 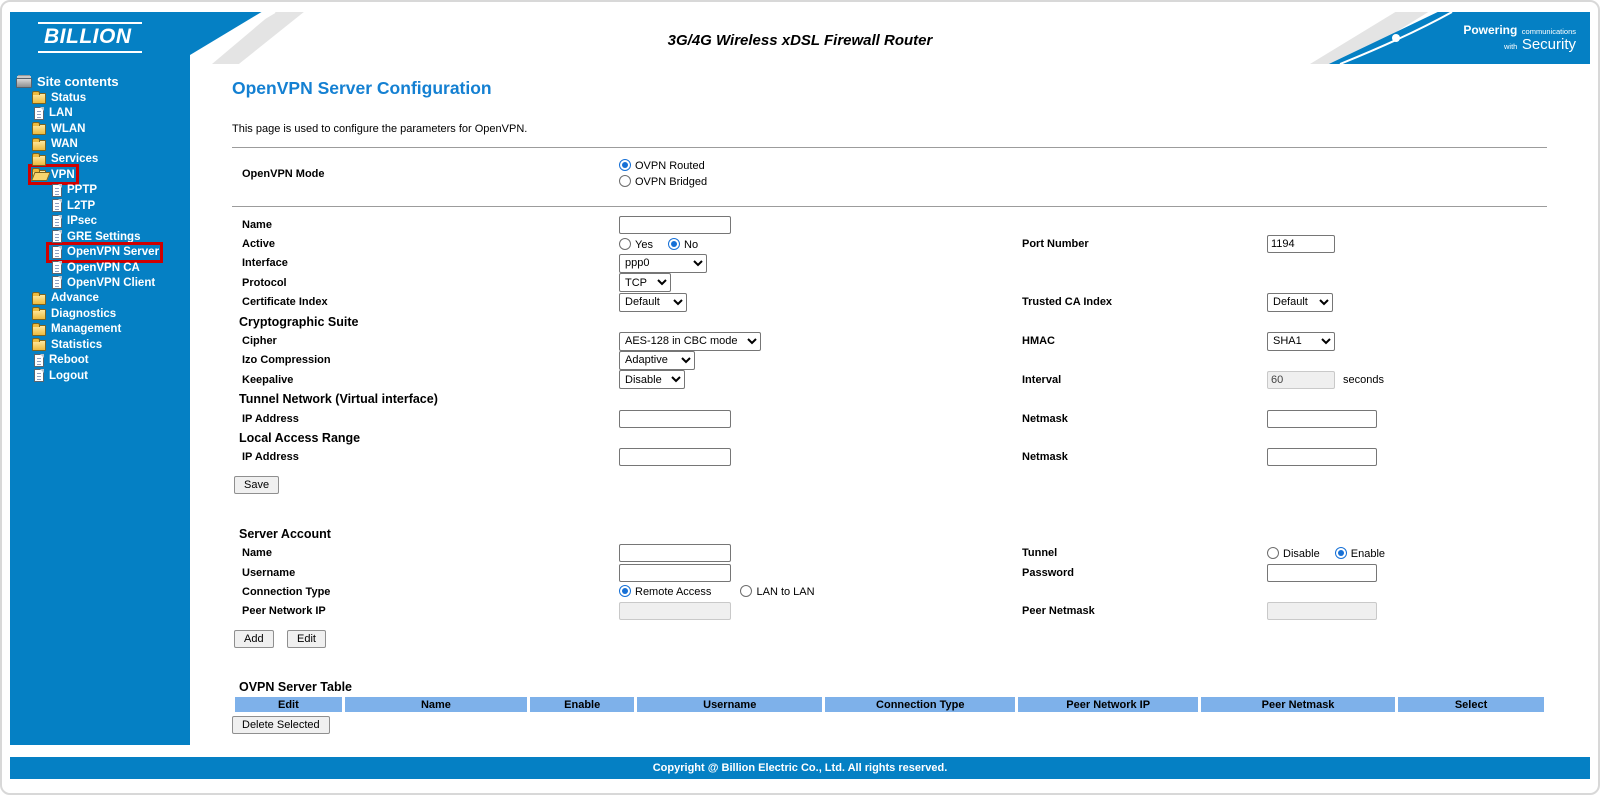 What do you see at coordinates (645, 283) in the screenshot?
I see `protocol-select: TCP` at bounding box center [645, 283].